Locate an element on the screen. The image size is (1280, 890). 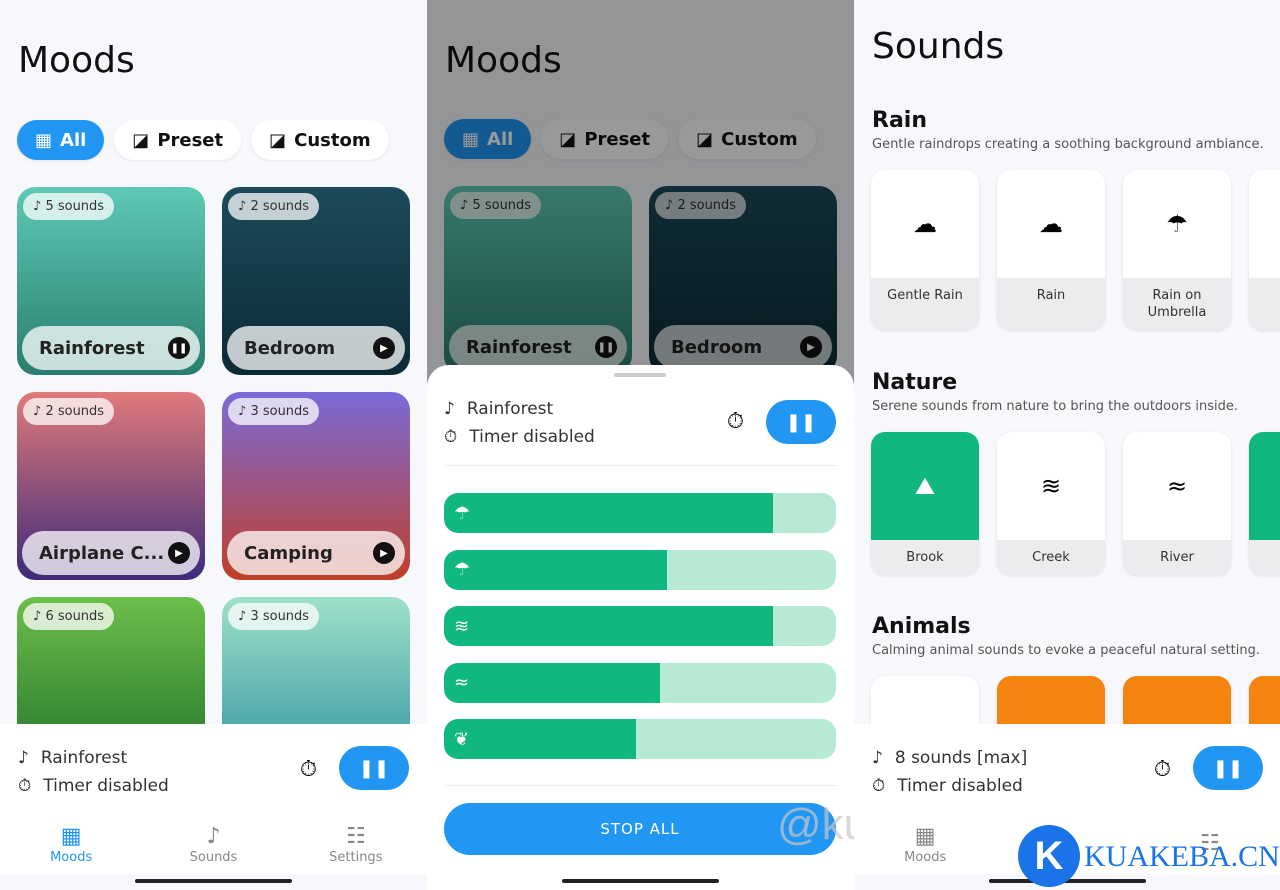
volume-slider: ❦ is located at coordinates (640, 739).